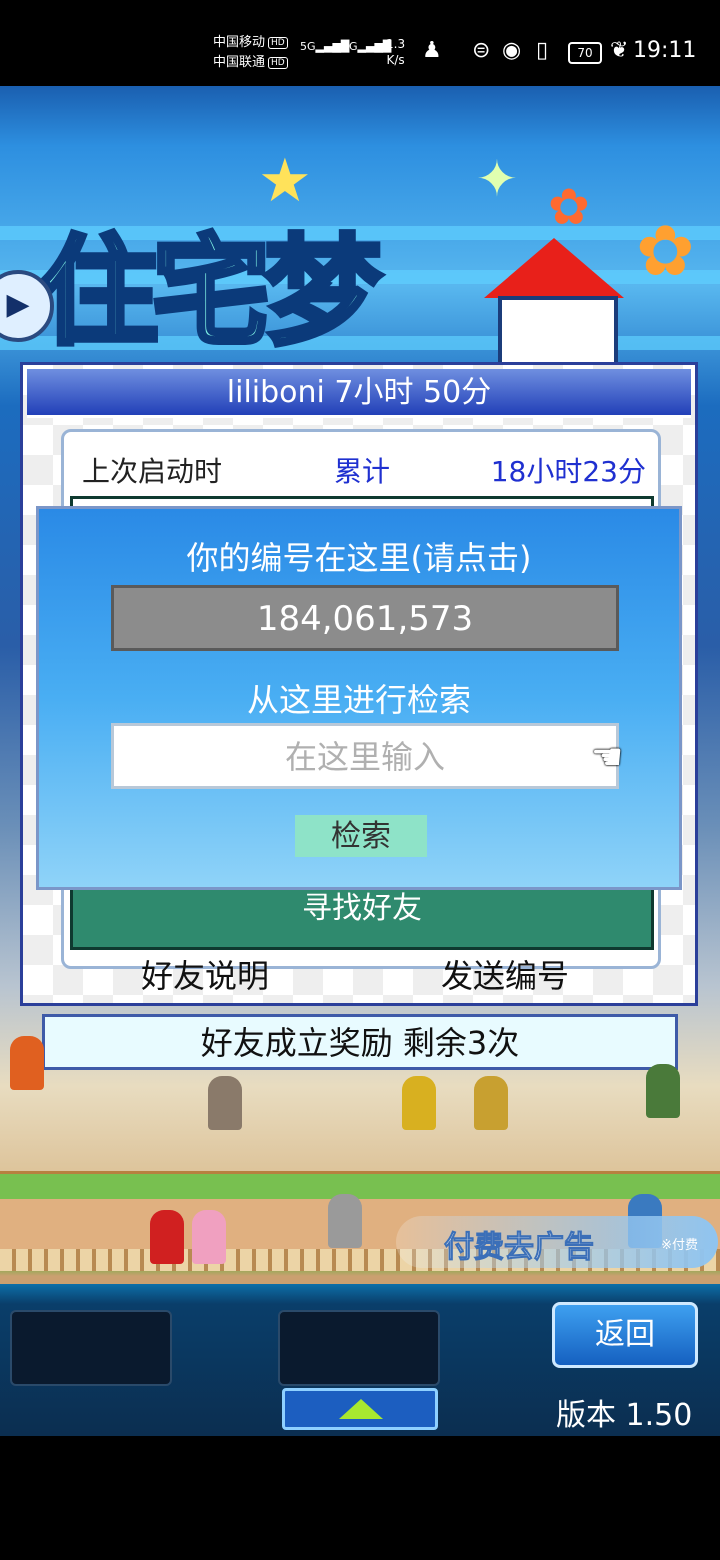 This screenshot has width=720, height=1560. I want to click on version-label: 版本 1.50, so click(624, 1415).